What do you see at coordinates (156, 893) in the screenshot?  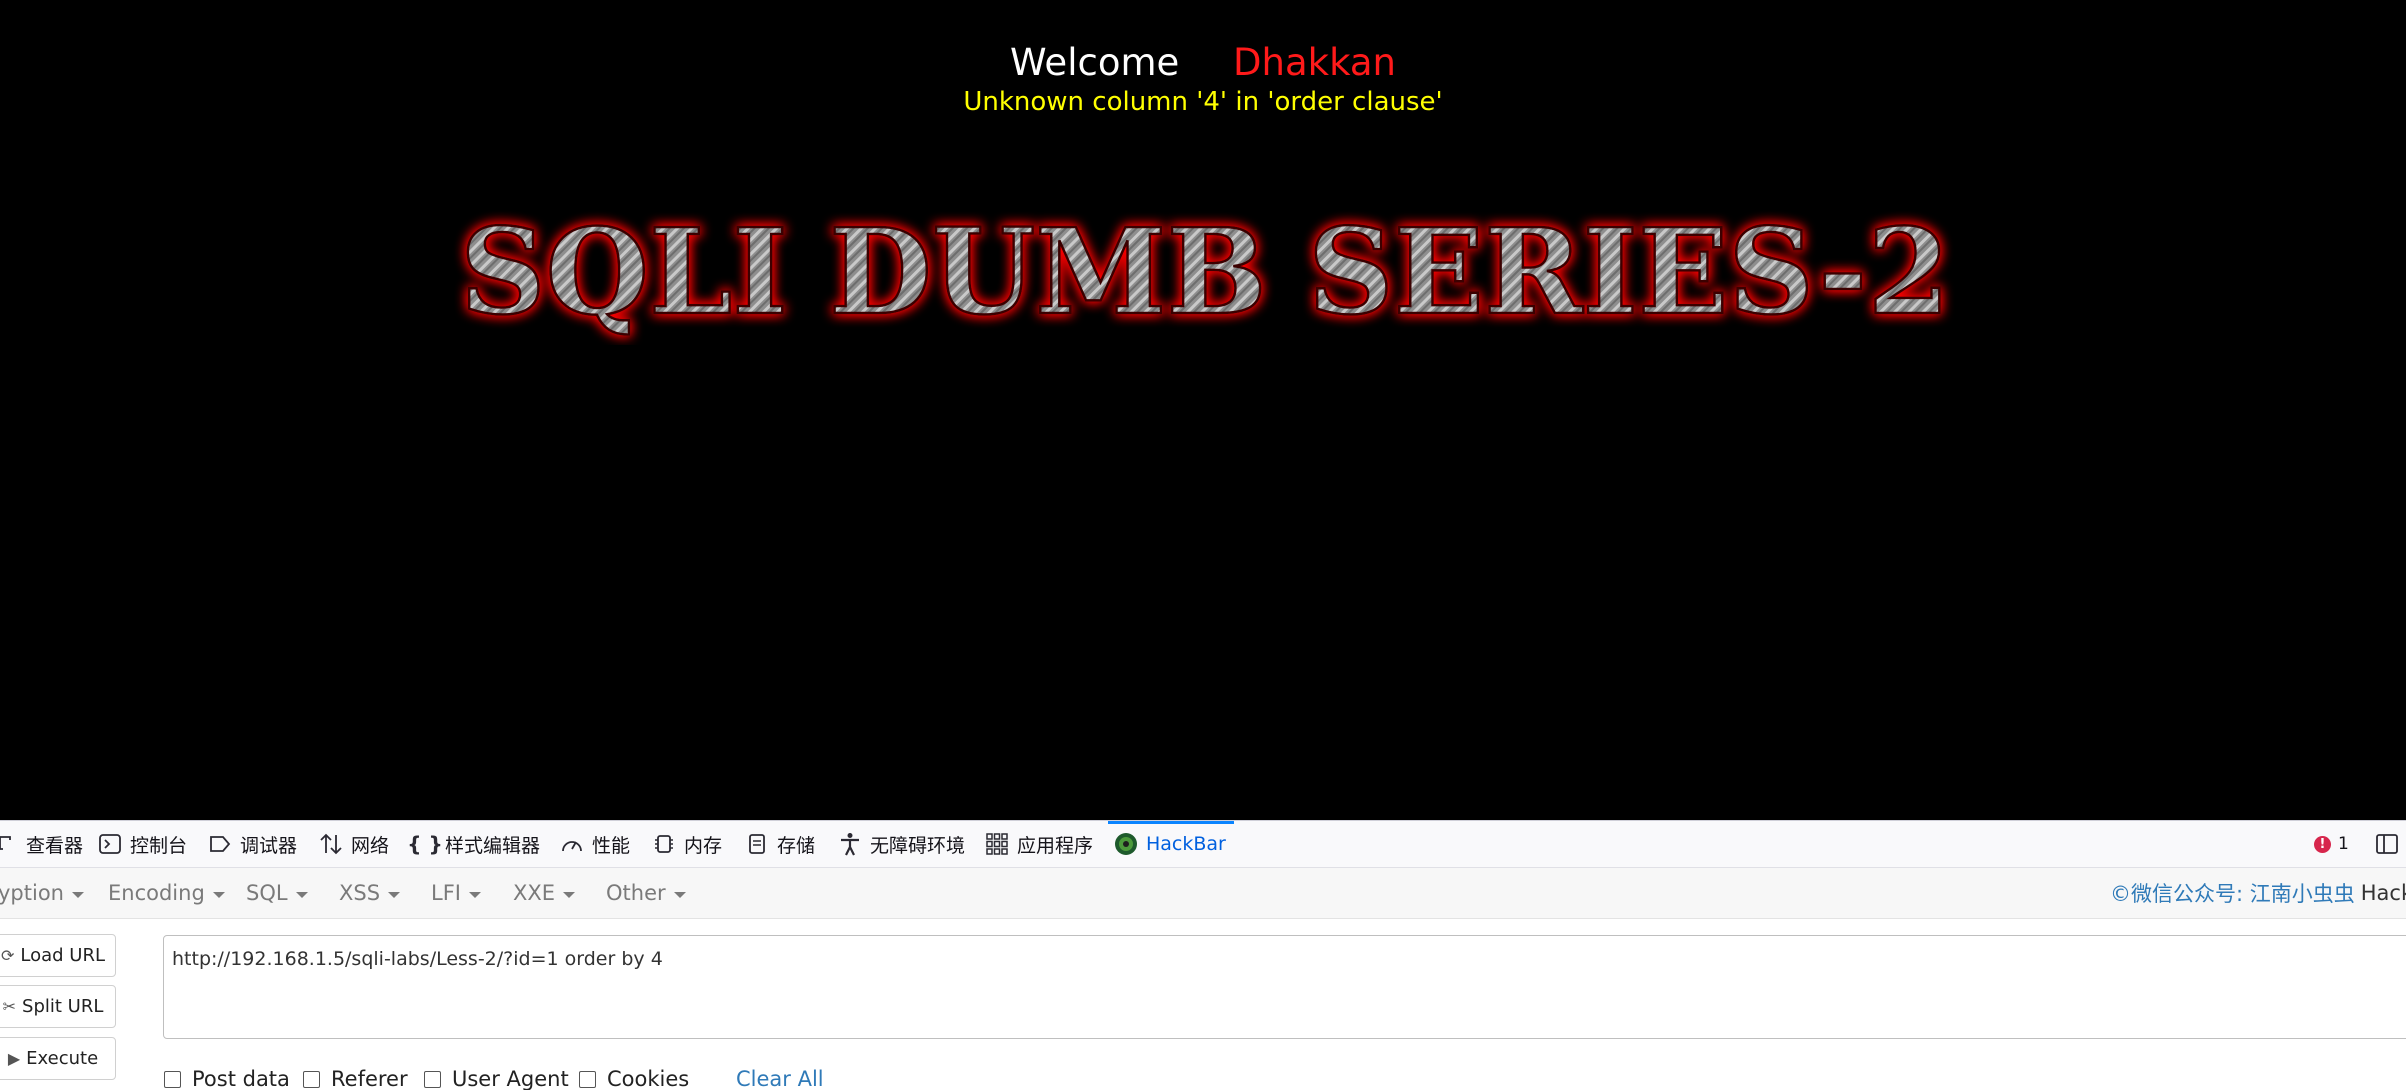 I see `menu-label: Encoding` at bounding box center [156, 893].